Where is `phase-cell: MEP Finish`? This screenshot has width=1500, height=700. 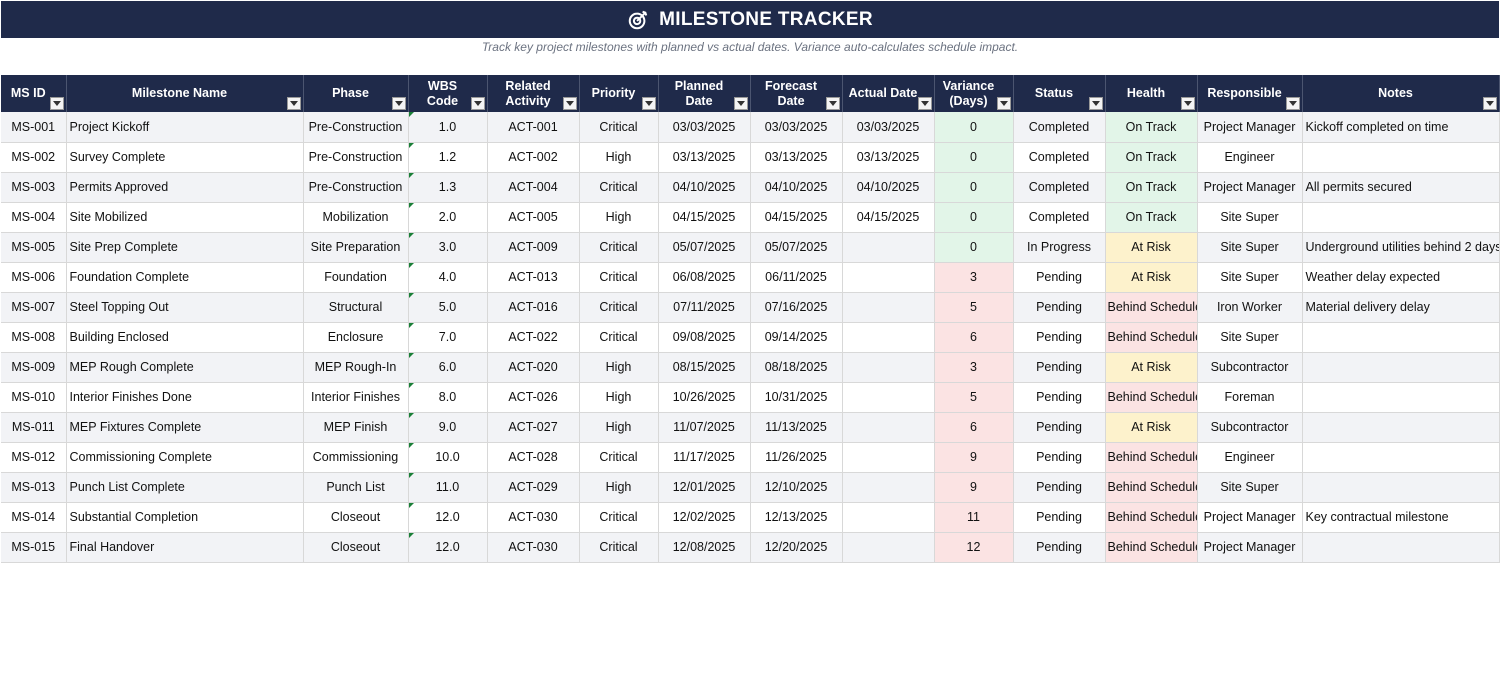 phase-cell: MEP Finish is located at coordinates (356, 427).